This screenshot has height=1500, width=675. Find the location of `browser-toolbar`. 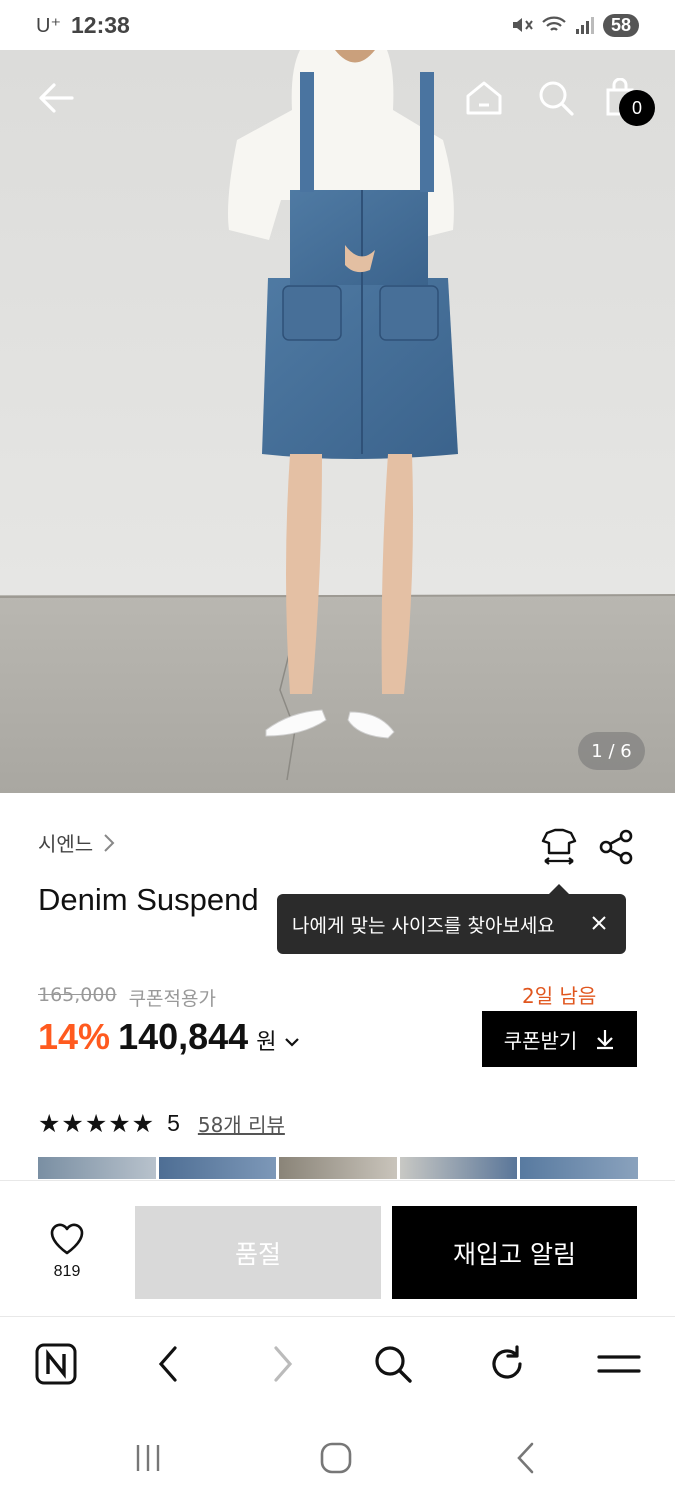

browser-toolbar is located at coordinates (337, 1364).